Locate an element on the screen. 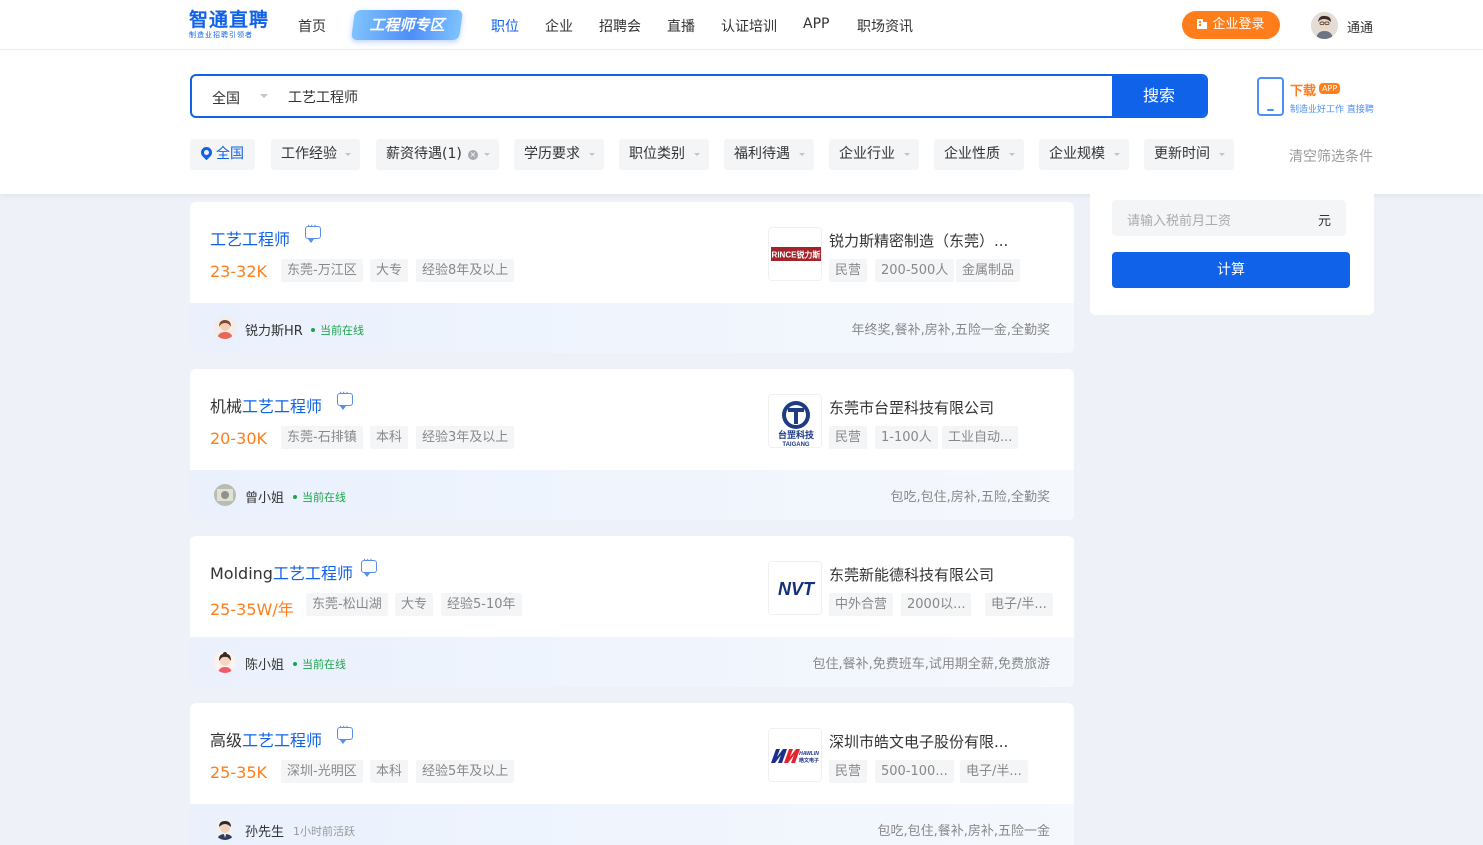  user-name: 通通 is located at coordinates (1360, 26).